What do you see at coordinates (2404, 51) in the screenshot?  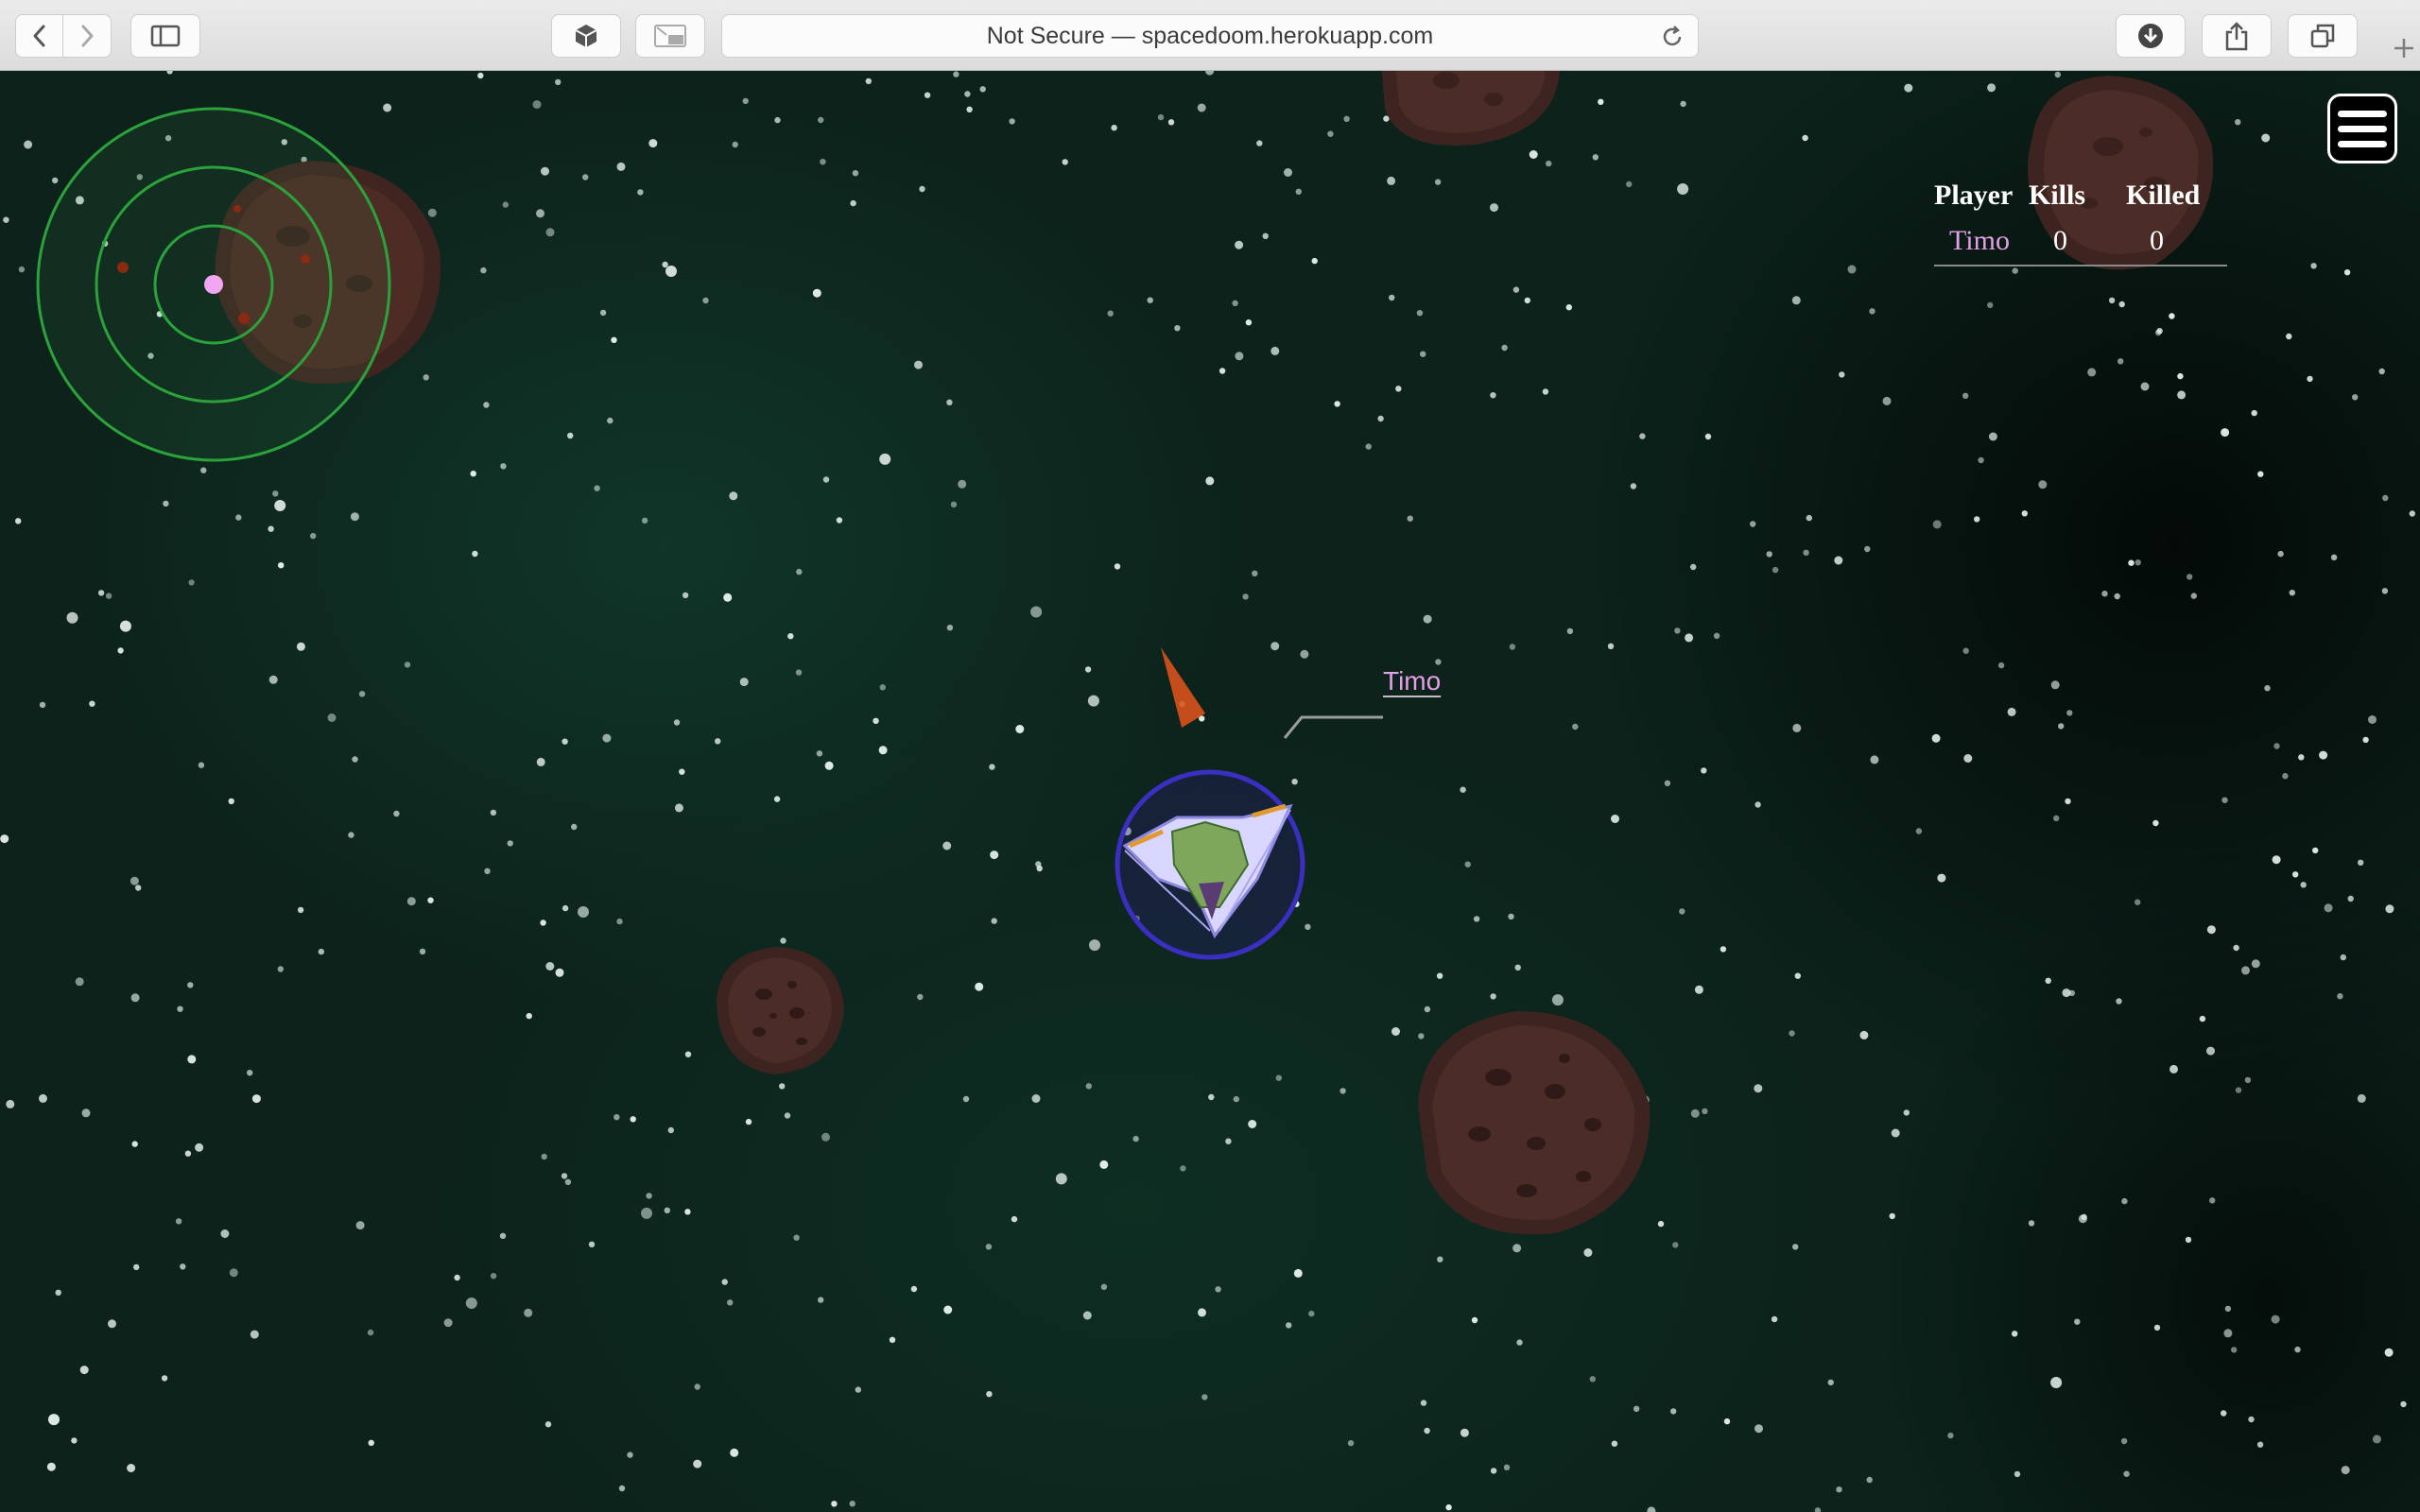 I see `new-tab-button` at bounding box center [2404, 51].